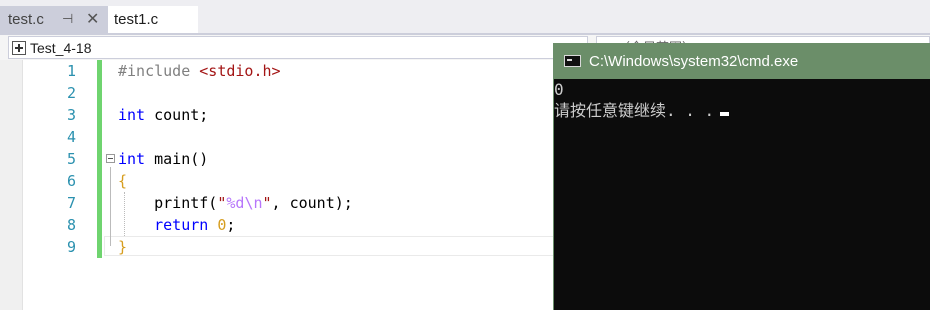 This screenshot has width=930, height=310. Describe the element at coordinates (634, 110) in the screenshot. I see `console-prompt-text: 请按任意键继续. . .` at that location.